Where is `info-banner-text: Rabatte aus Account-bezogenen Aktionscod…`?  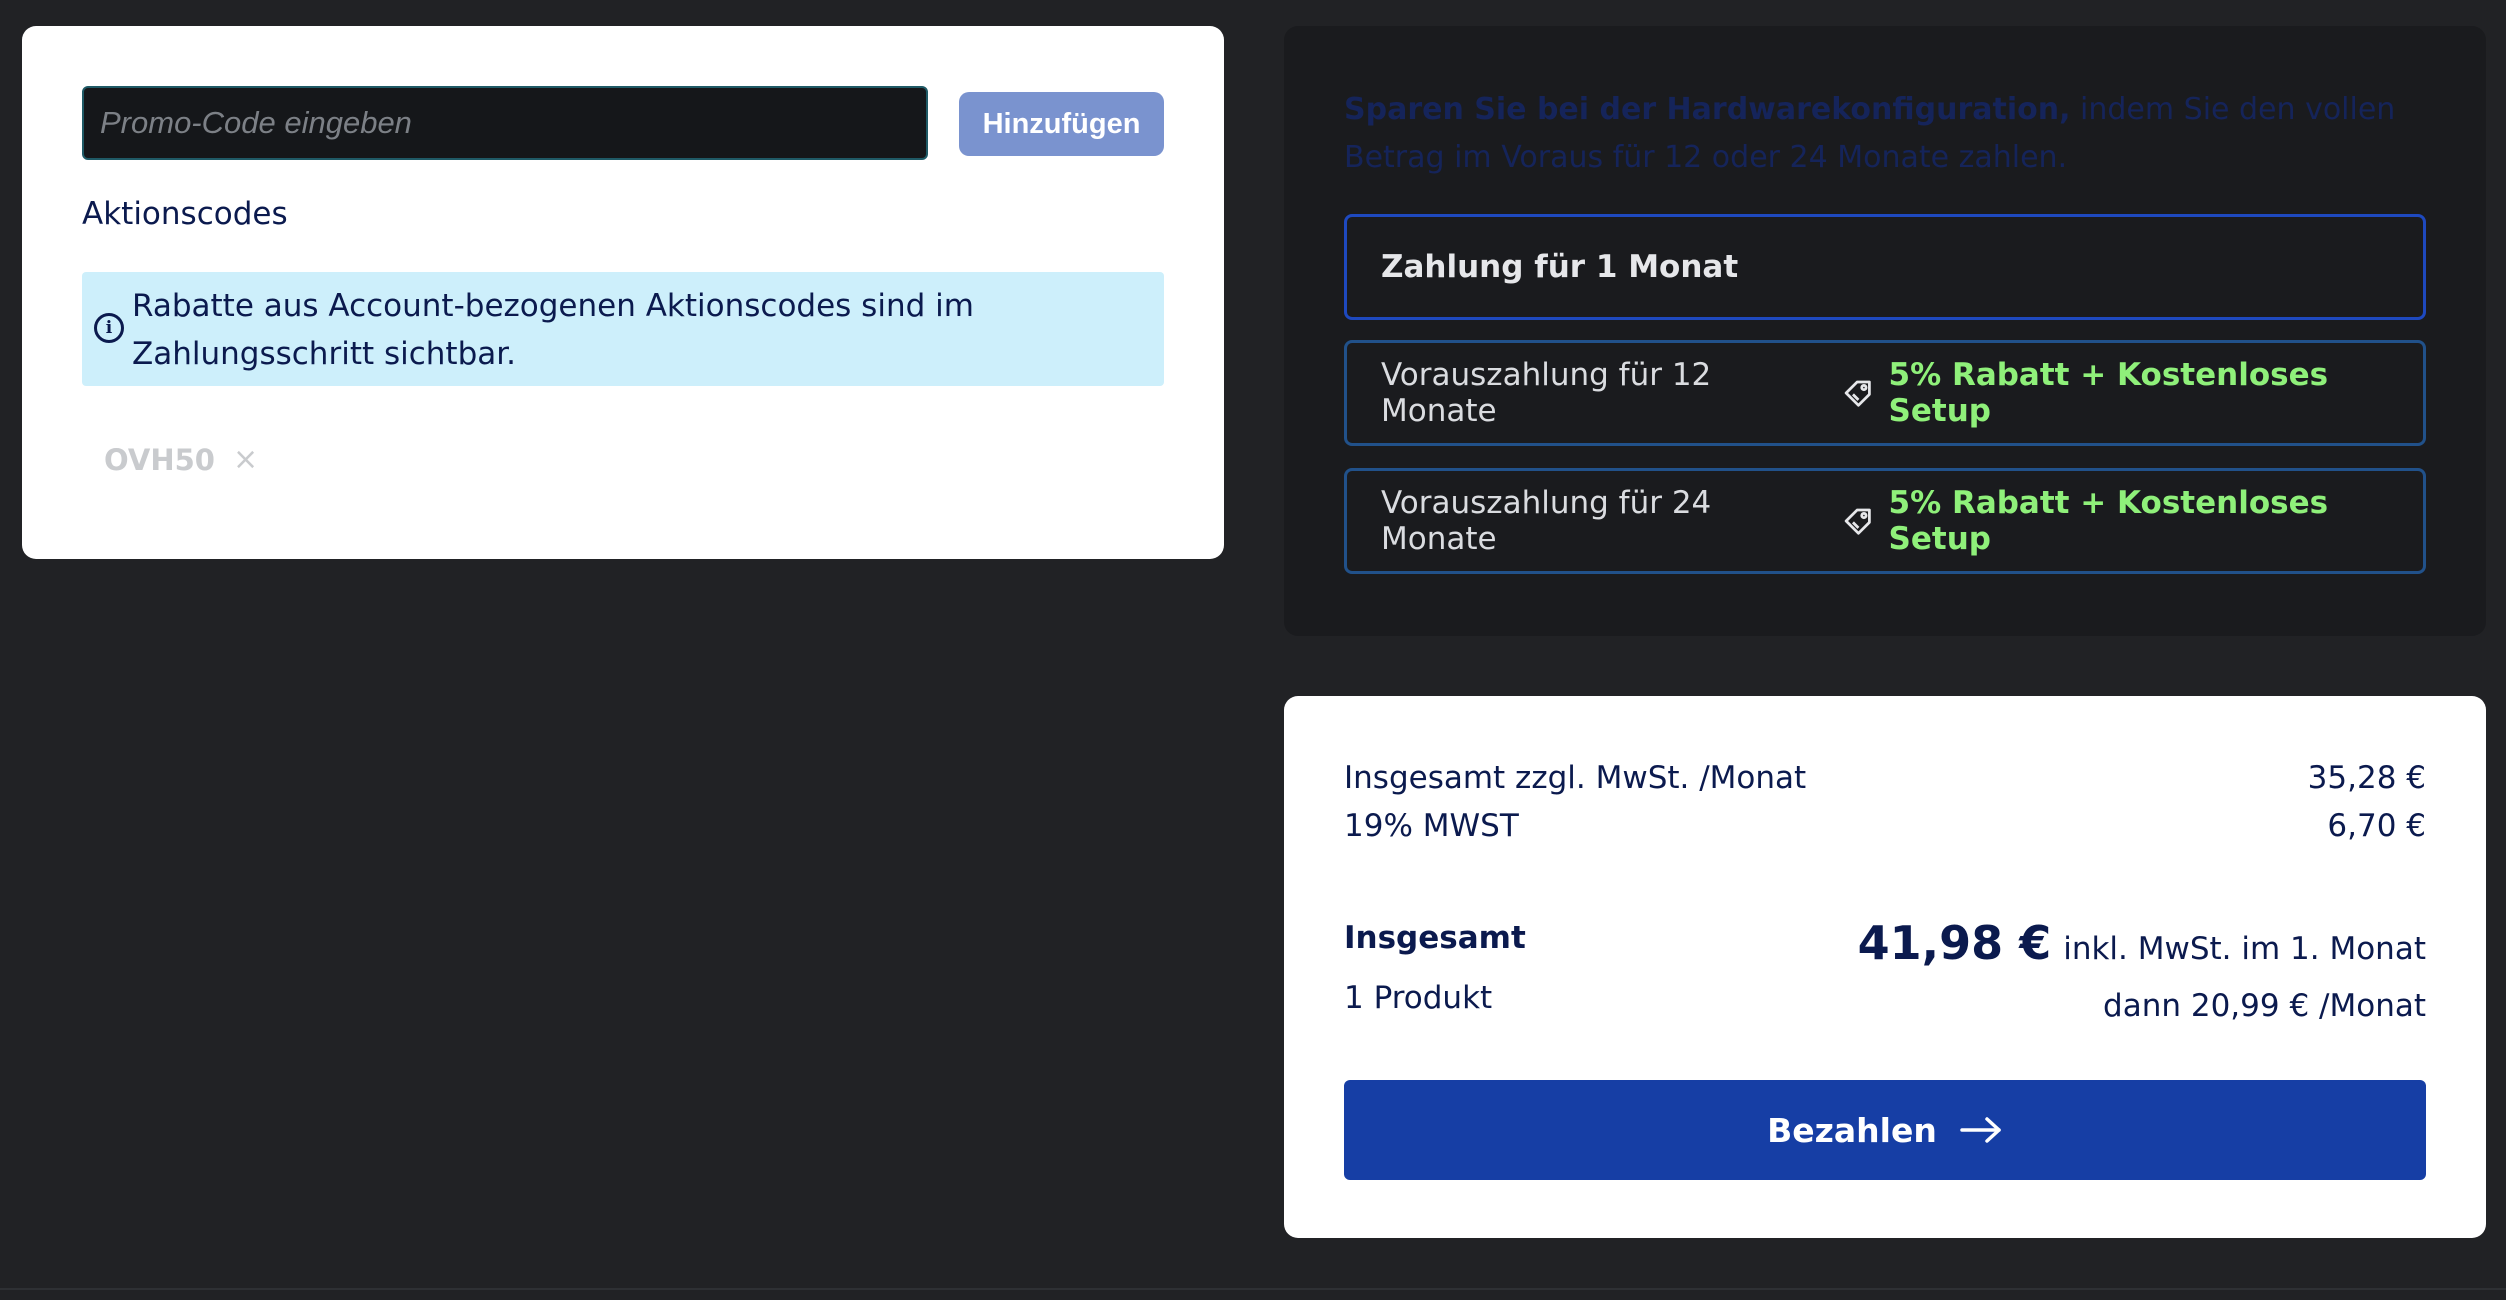 info-banner-text: Rabatte aus Account-bezogenen Aktionscod… is located at coordinates (553, 330).